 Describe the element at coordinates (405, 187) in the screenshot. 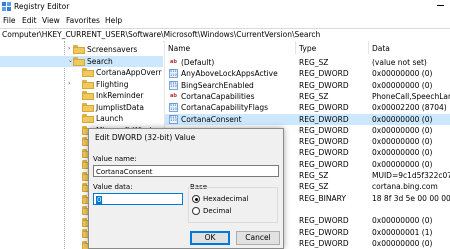

I see `value-data: cortana.bing.com` at that location.